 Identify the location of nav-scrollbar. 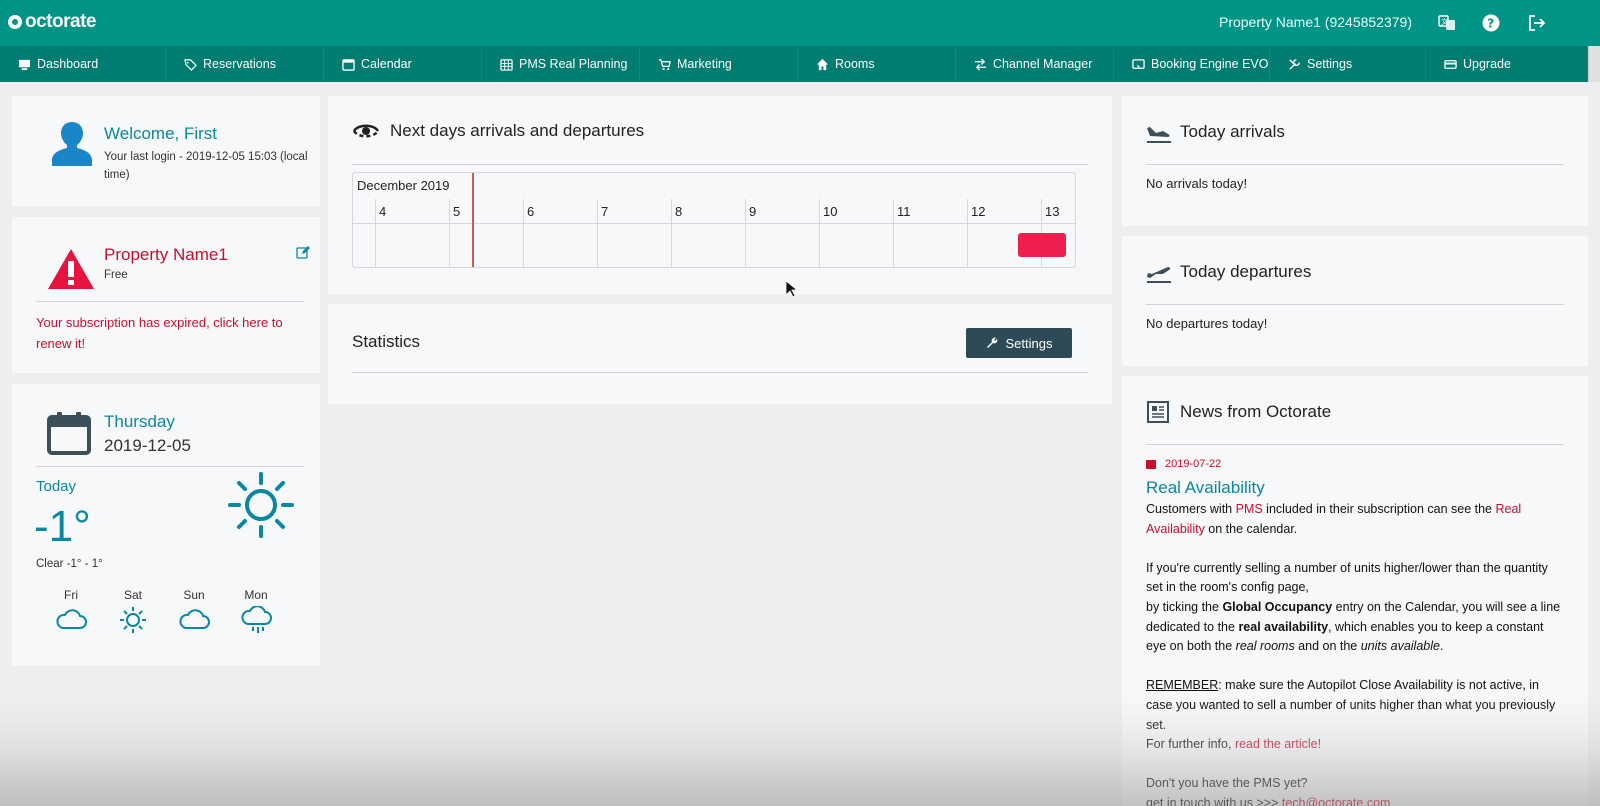
(1594, 64).